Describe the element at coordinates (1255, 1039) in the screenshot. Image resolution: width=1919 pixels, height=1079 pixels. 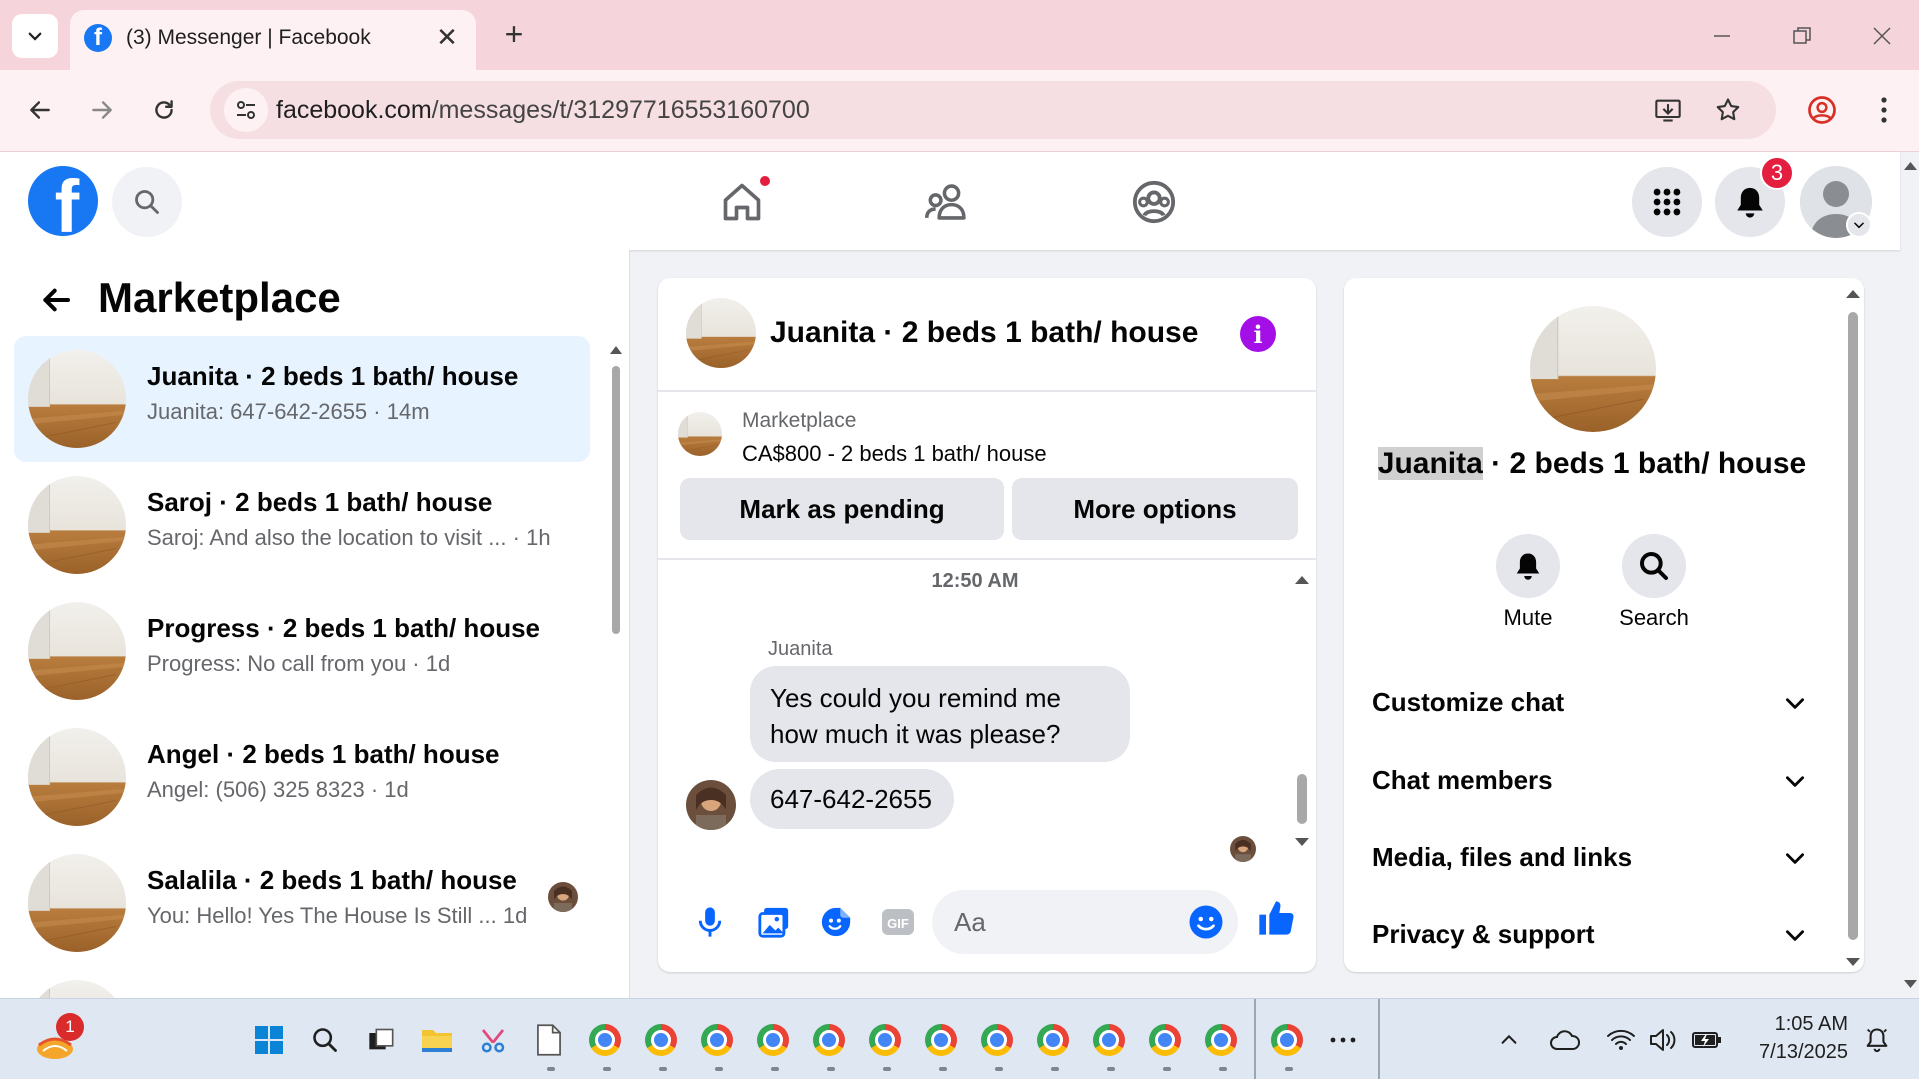
I see `taskbar-divider` at that location.